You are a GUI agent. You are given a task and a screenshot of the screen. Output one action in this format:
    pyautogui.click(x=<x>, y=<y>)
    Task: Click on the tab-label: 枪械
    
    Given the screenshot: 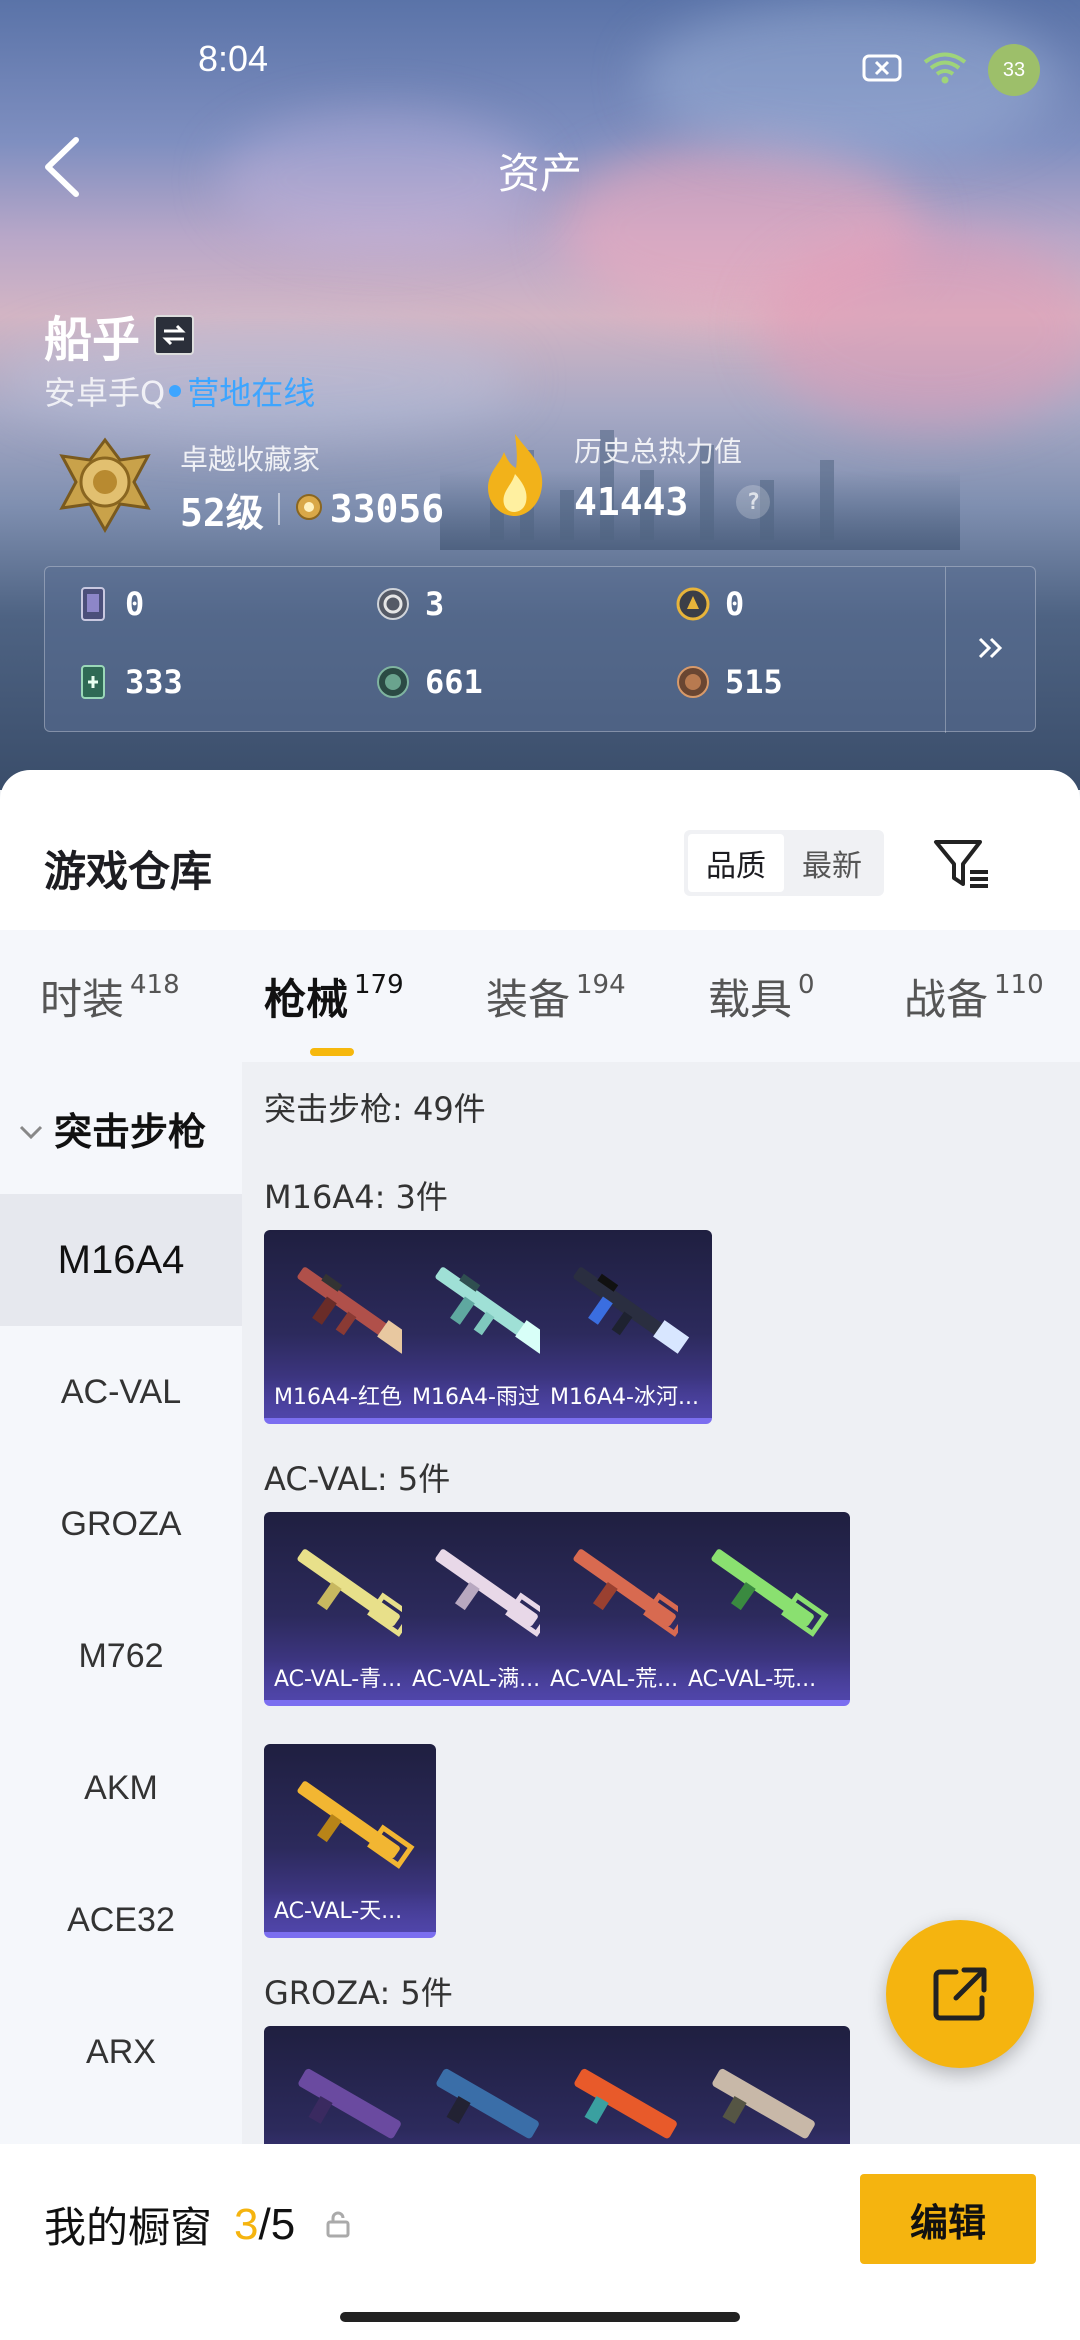 What is the action you would take?
    pyautogui.click(x=306, y=999)
    